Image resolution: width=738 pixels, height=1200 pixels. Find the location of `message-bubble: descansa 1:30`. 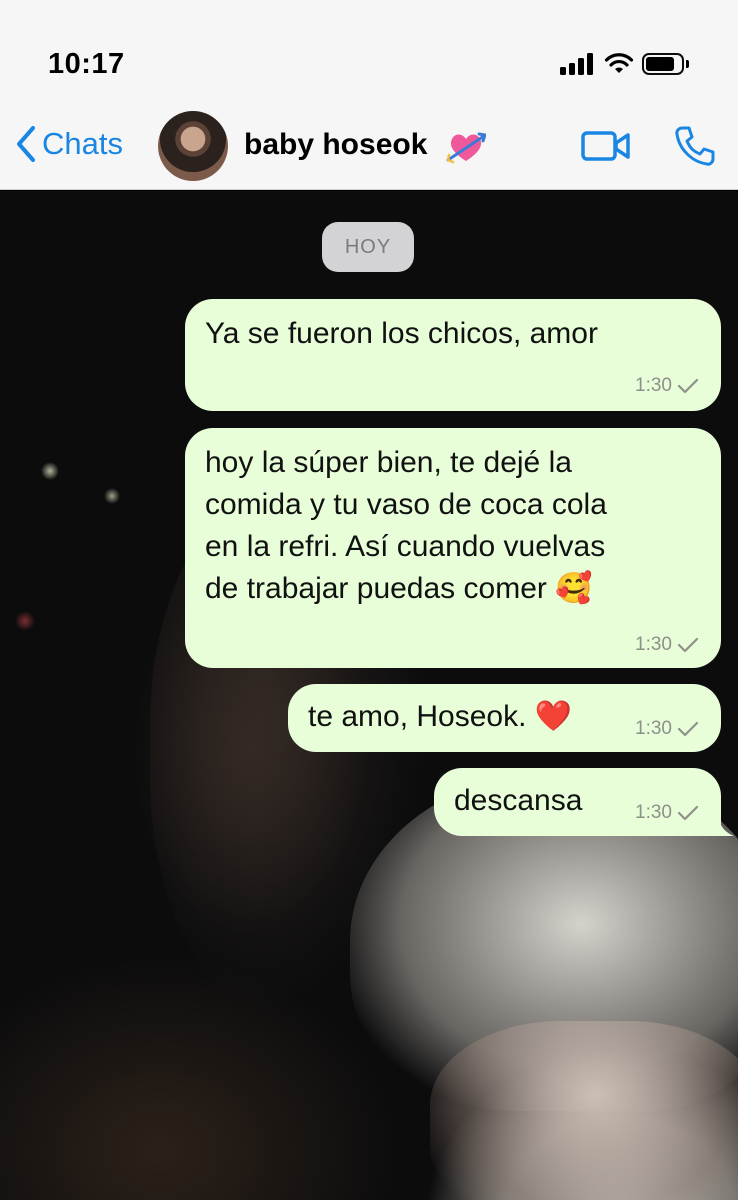

message-bubble: descansa 1:30 is located at coordinates (577, 802).